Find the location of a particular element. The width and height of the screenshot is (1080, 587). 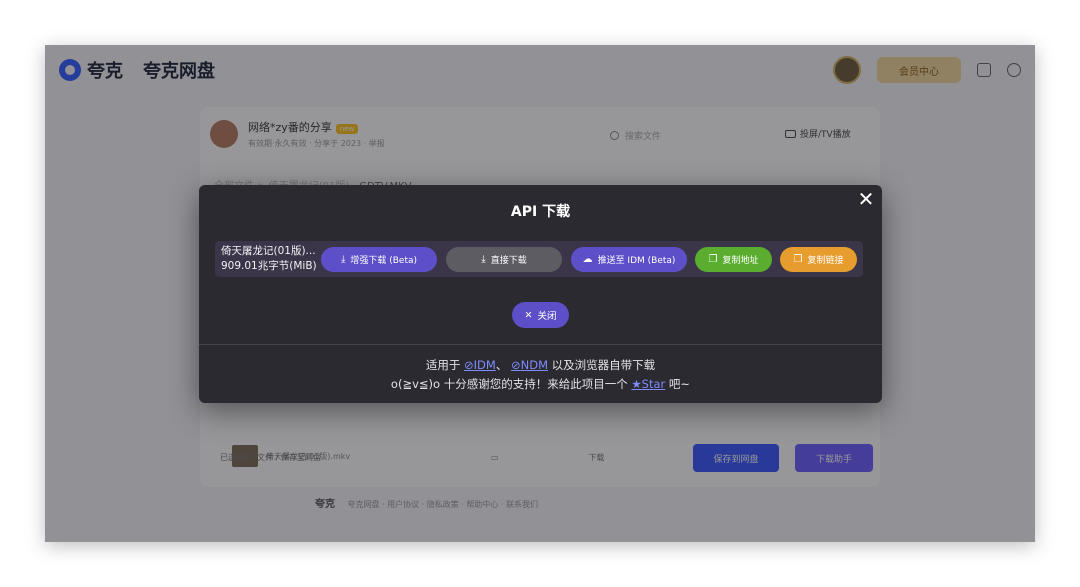

star-link: ★Star is located at coordinates (648, 384).